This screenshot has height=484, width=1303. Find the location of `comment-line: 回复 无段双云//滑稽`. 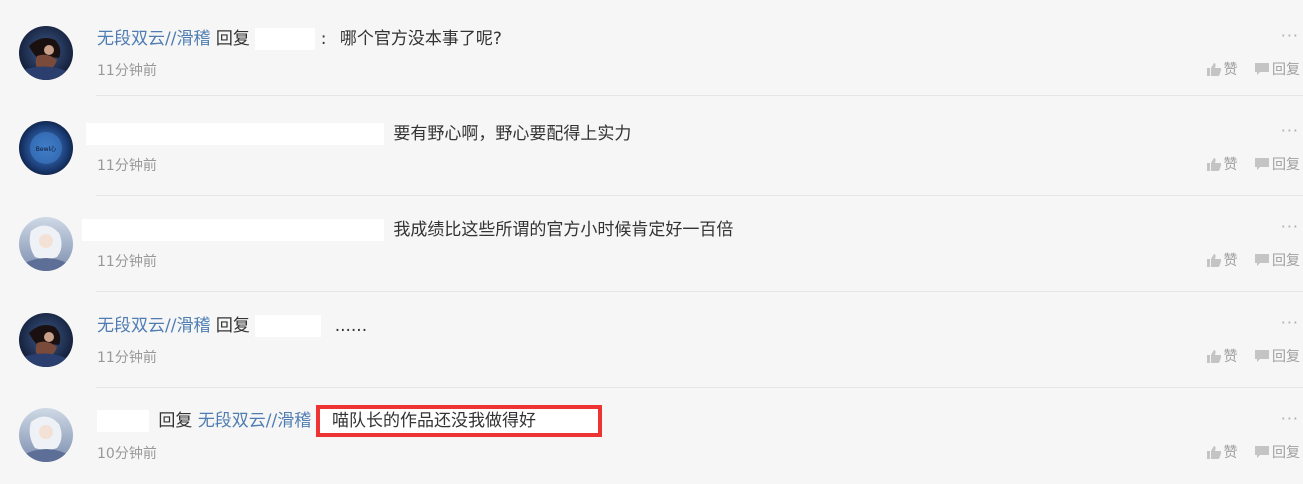

comment-line: 回复 无段双云//滑稽 is located at coordinates (204, 421).